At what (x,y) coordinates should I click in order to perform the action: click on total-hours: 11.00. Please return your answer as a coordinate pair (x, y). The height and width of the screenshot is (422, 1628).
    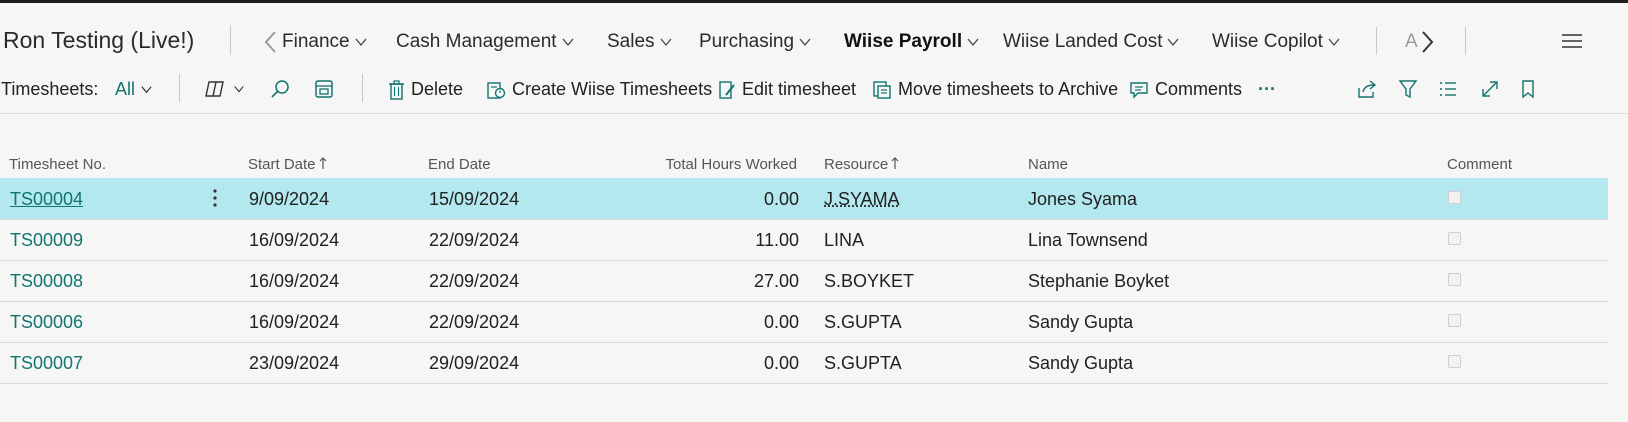
    Looking at the image, I should click on (777, 240).